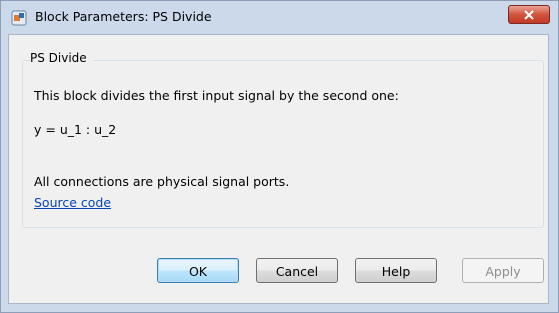 The height and width of the screenshot is (313, 559). What do you see at coordinates (75, 129) in the screenshot?
I see `equation-text: y = u_1 : u_2` at bounding box center [75, 129].